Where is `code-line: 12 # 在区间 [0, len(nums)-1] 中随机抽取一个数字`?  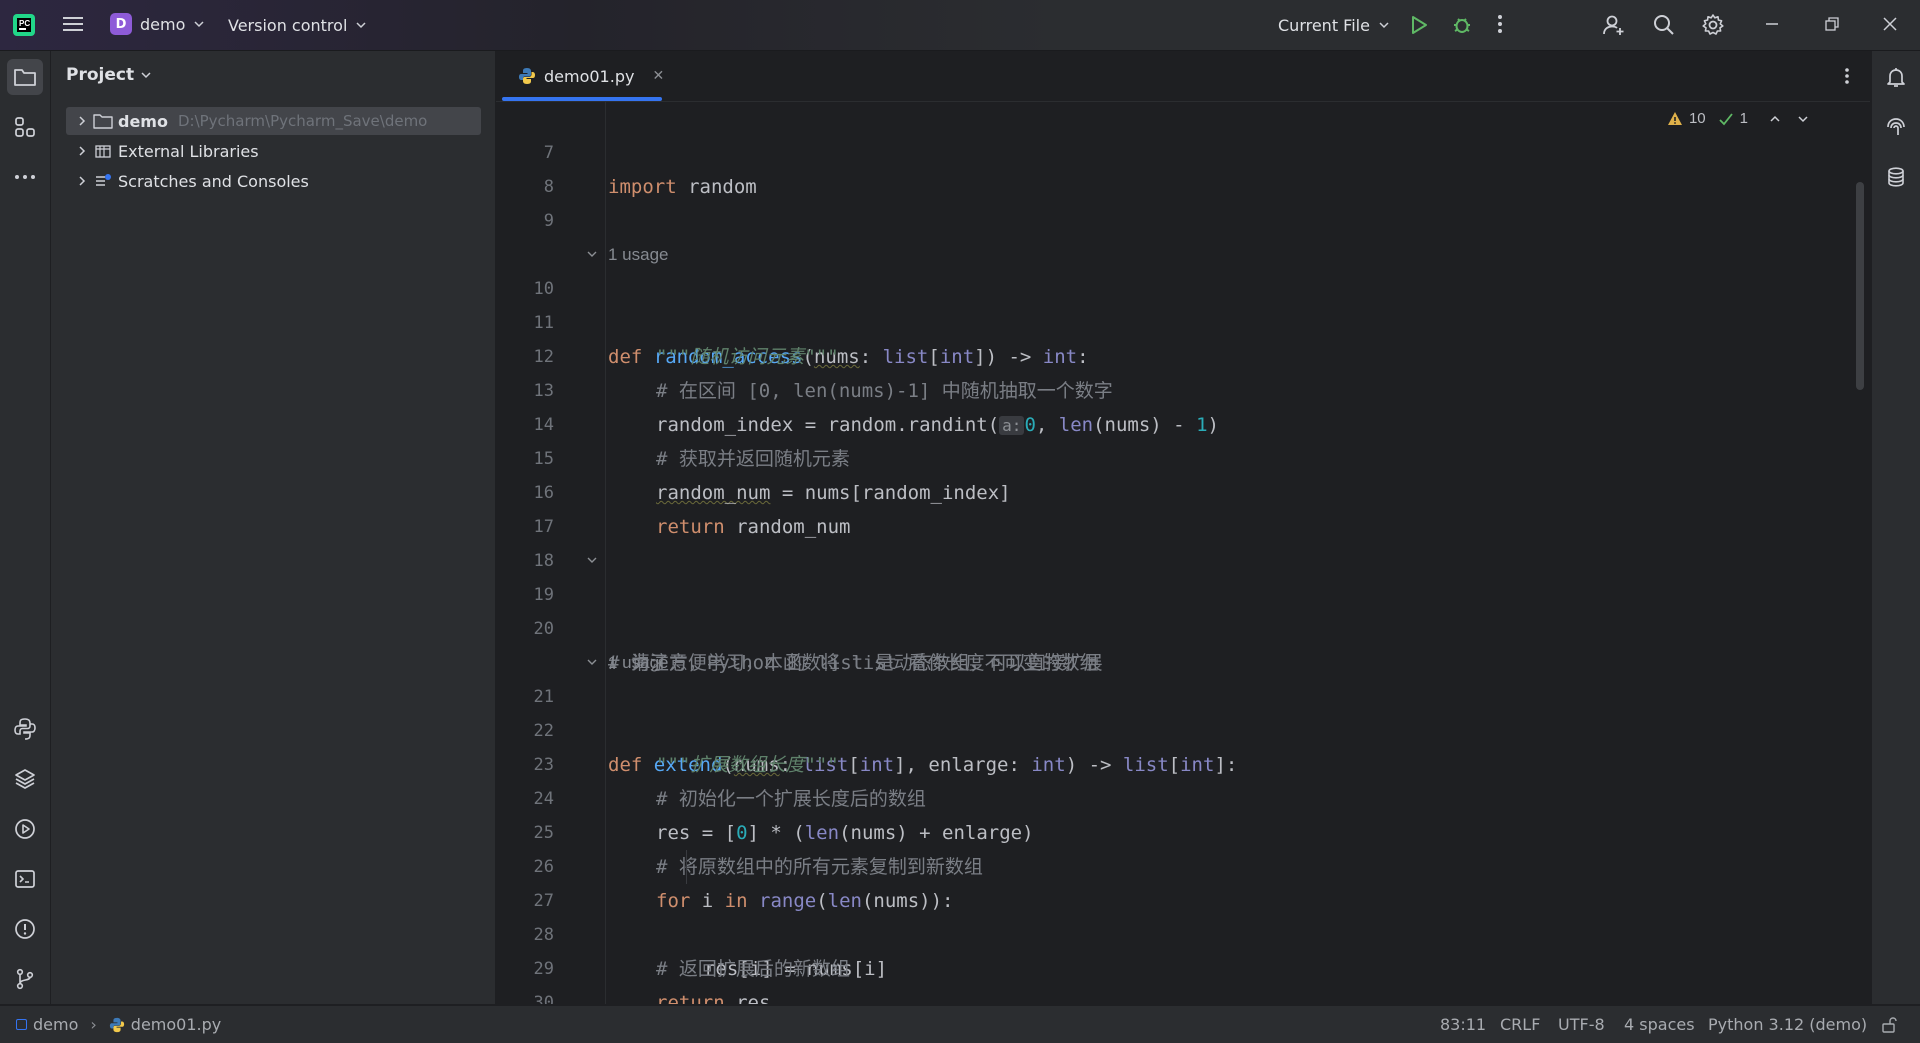
code-line: 12 # 在区间 [0, len(nums)-1] 中随机抽取一个数字 is located at coordinates (1183, 354).